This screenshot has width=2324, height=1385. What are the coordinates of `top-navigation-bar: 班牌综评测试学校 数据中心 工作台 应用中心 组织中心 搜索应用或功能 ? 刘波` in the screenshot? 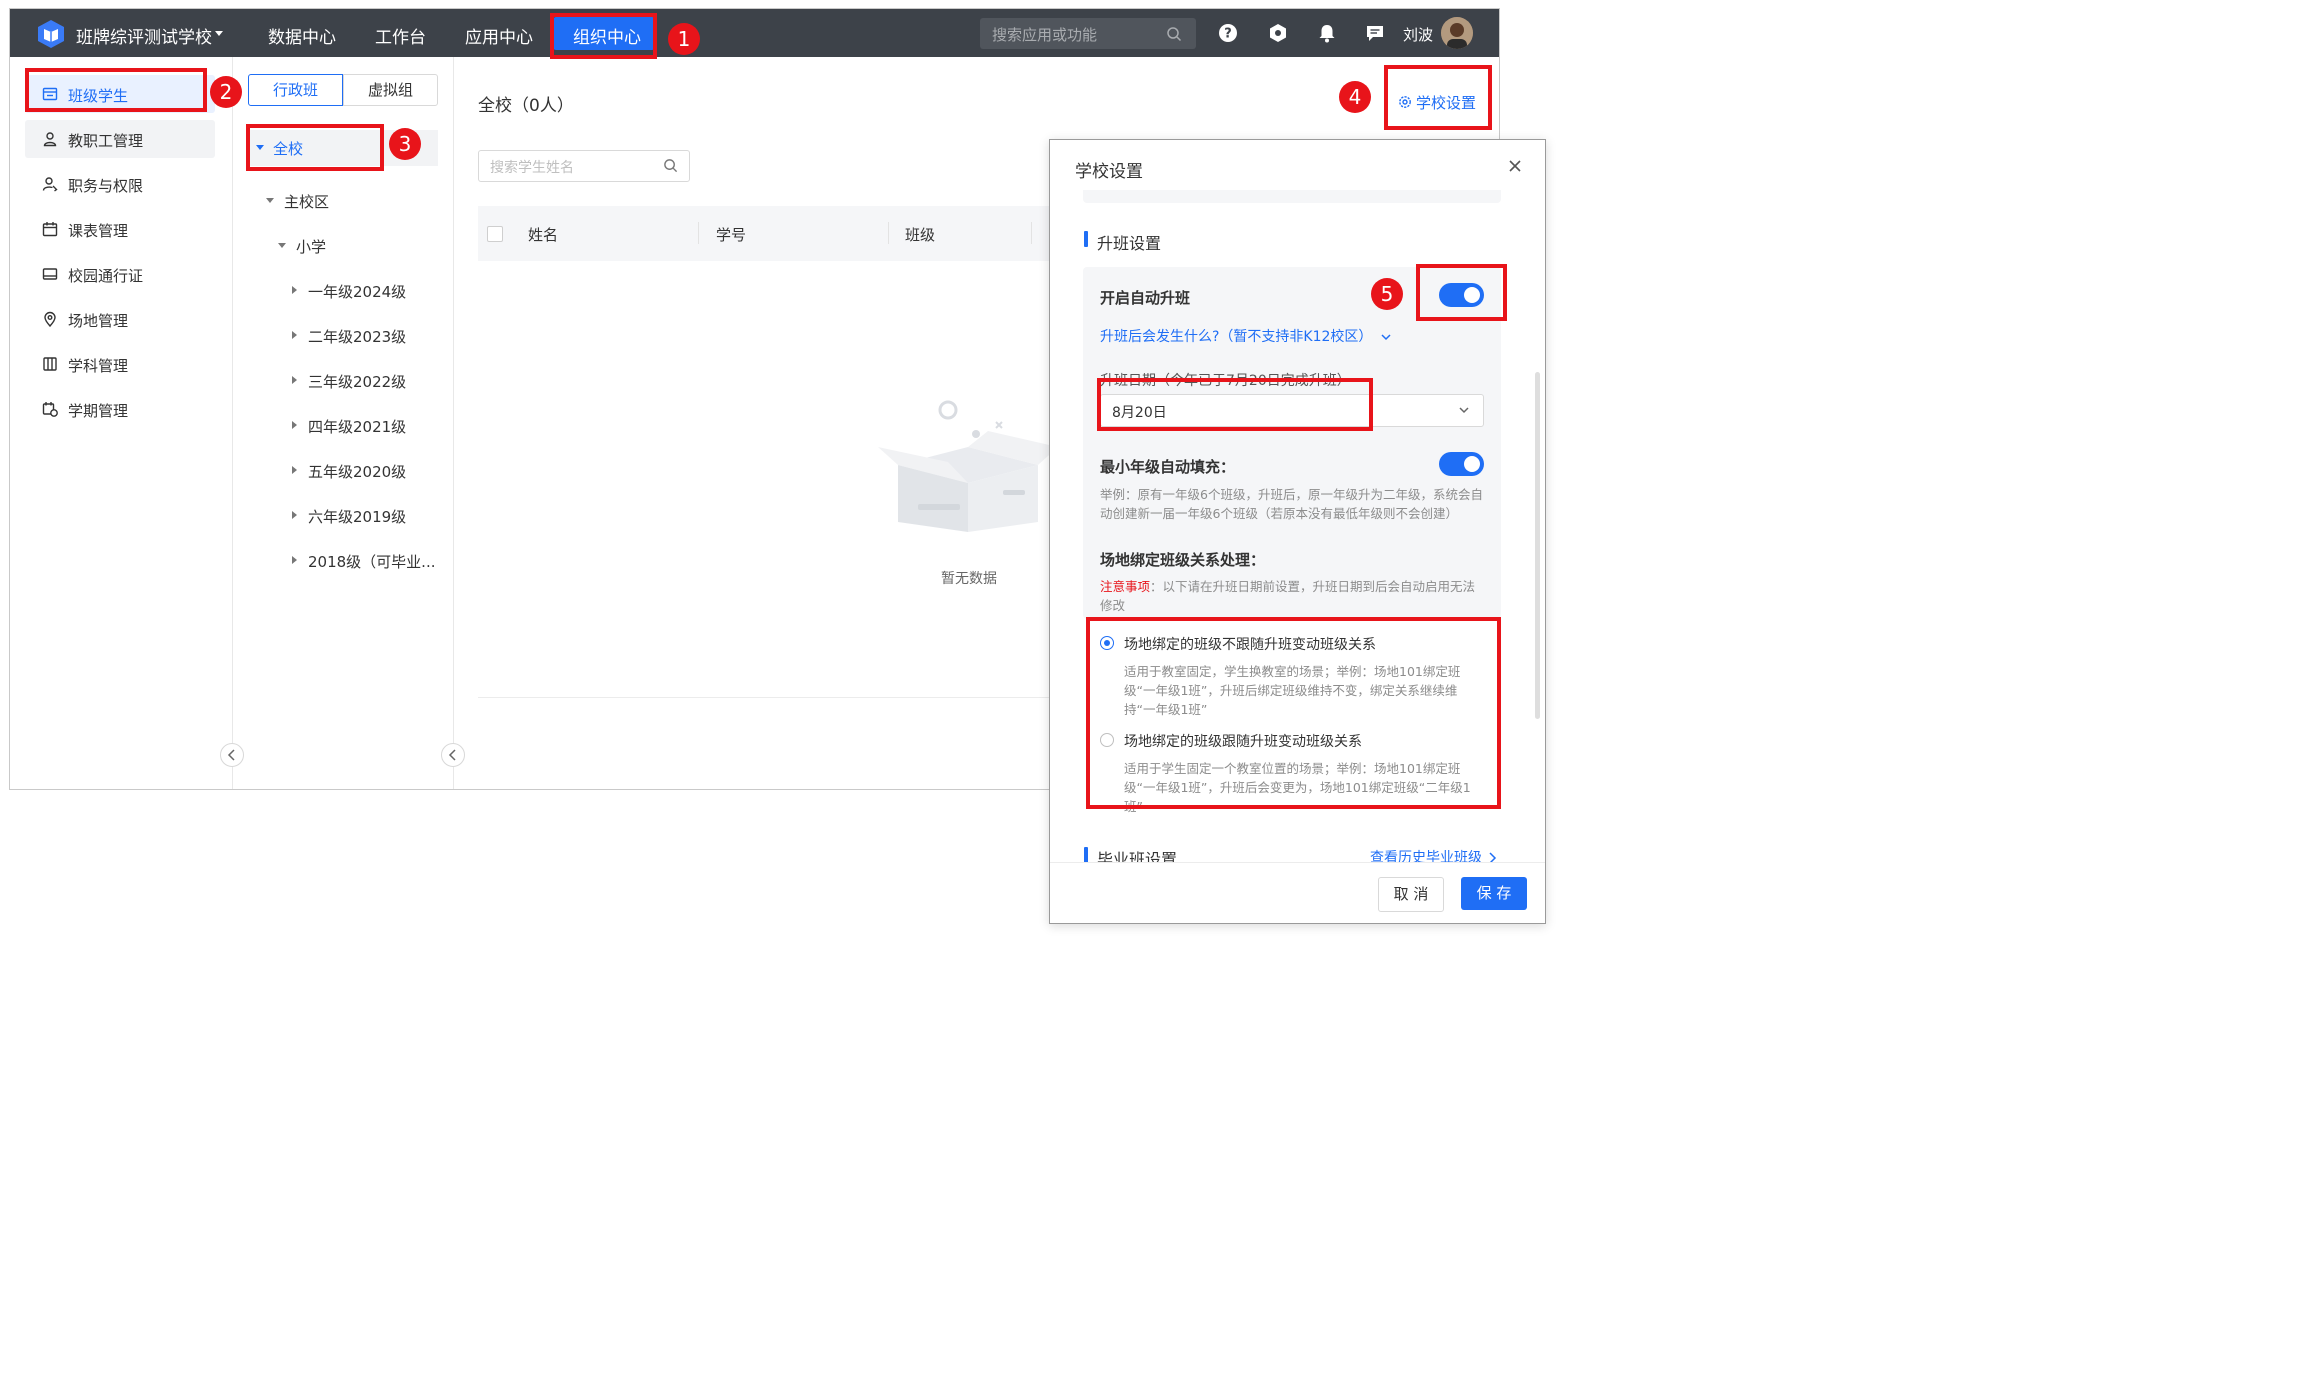 It's located at (754, 33).